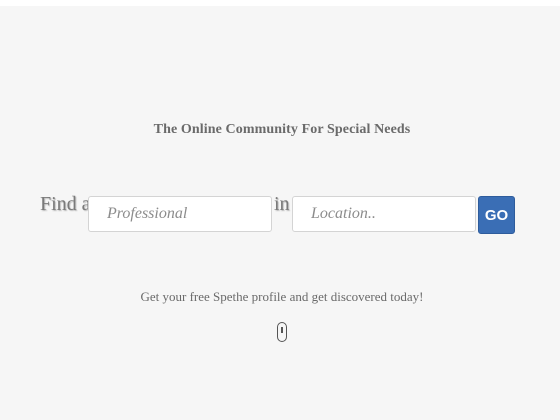 This screenshot has width=560, height=420. What do you see at coordinates (65, 204) in the screenshot?
I see `find-label: Find a` at bounding box center [65, 204].